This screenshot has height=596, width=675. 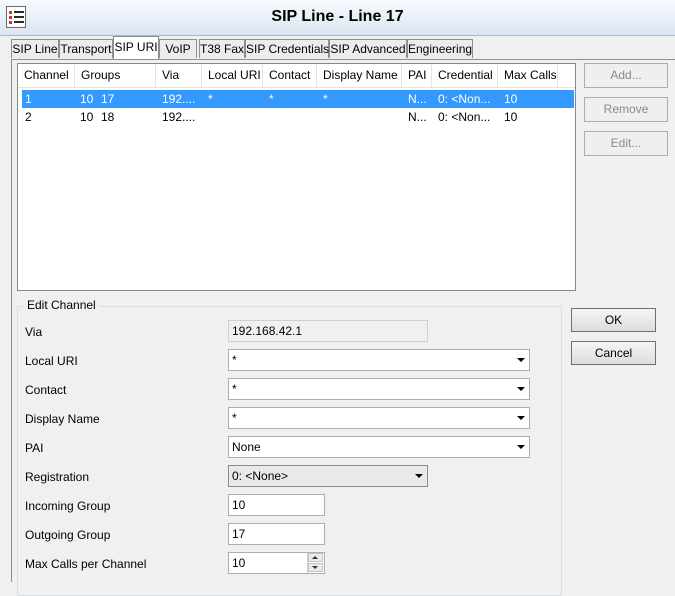 I want to click on incoming-group-input: 10, so click(x=276, y=505).